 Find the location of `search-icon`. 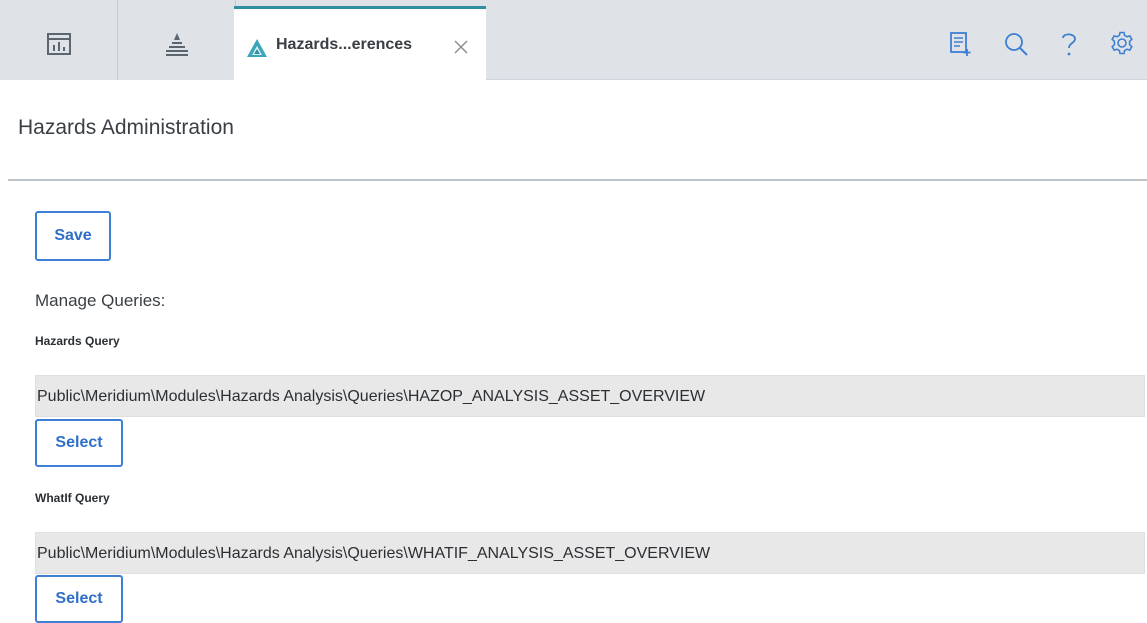

search-icon is located at coordinates (1016, 44).